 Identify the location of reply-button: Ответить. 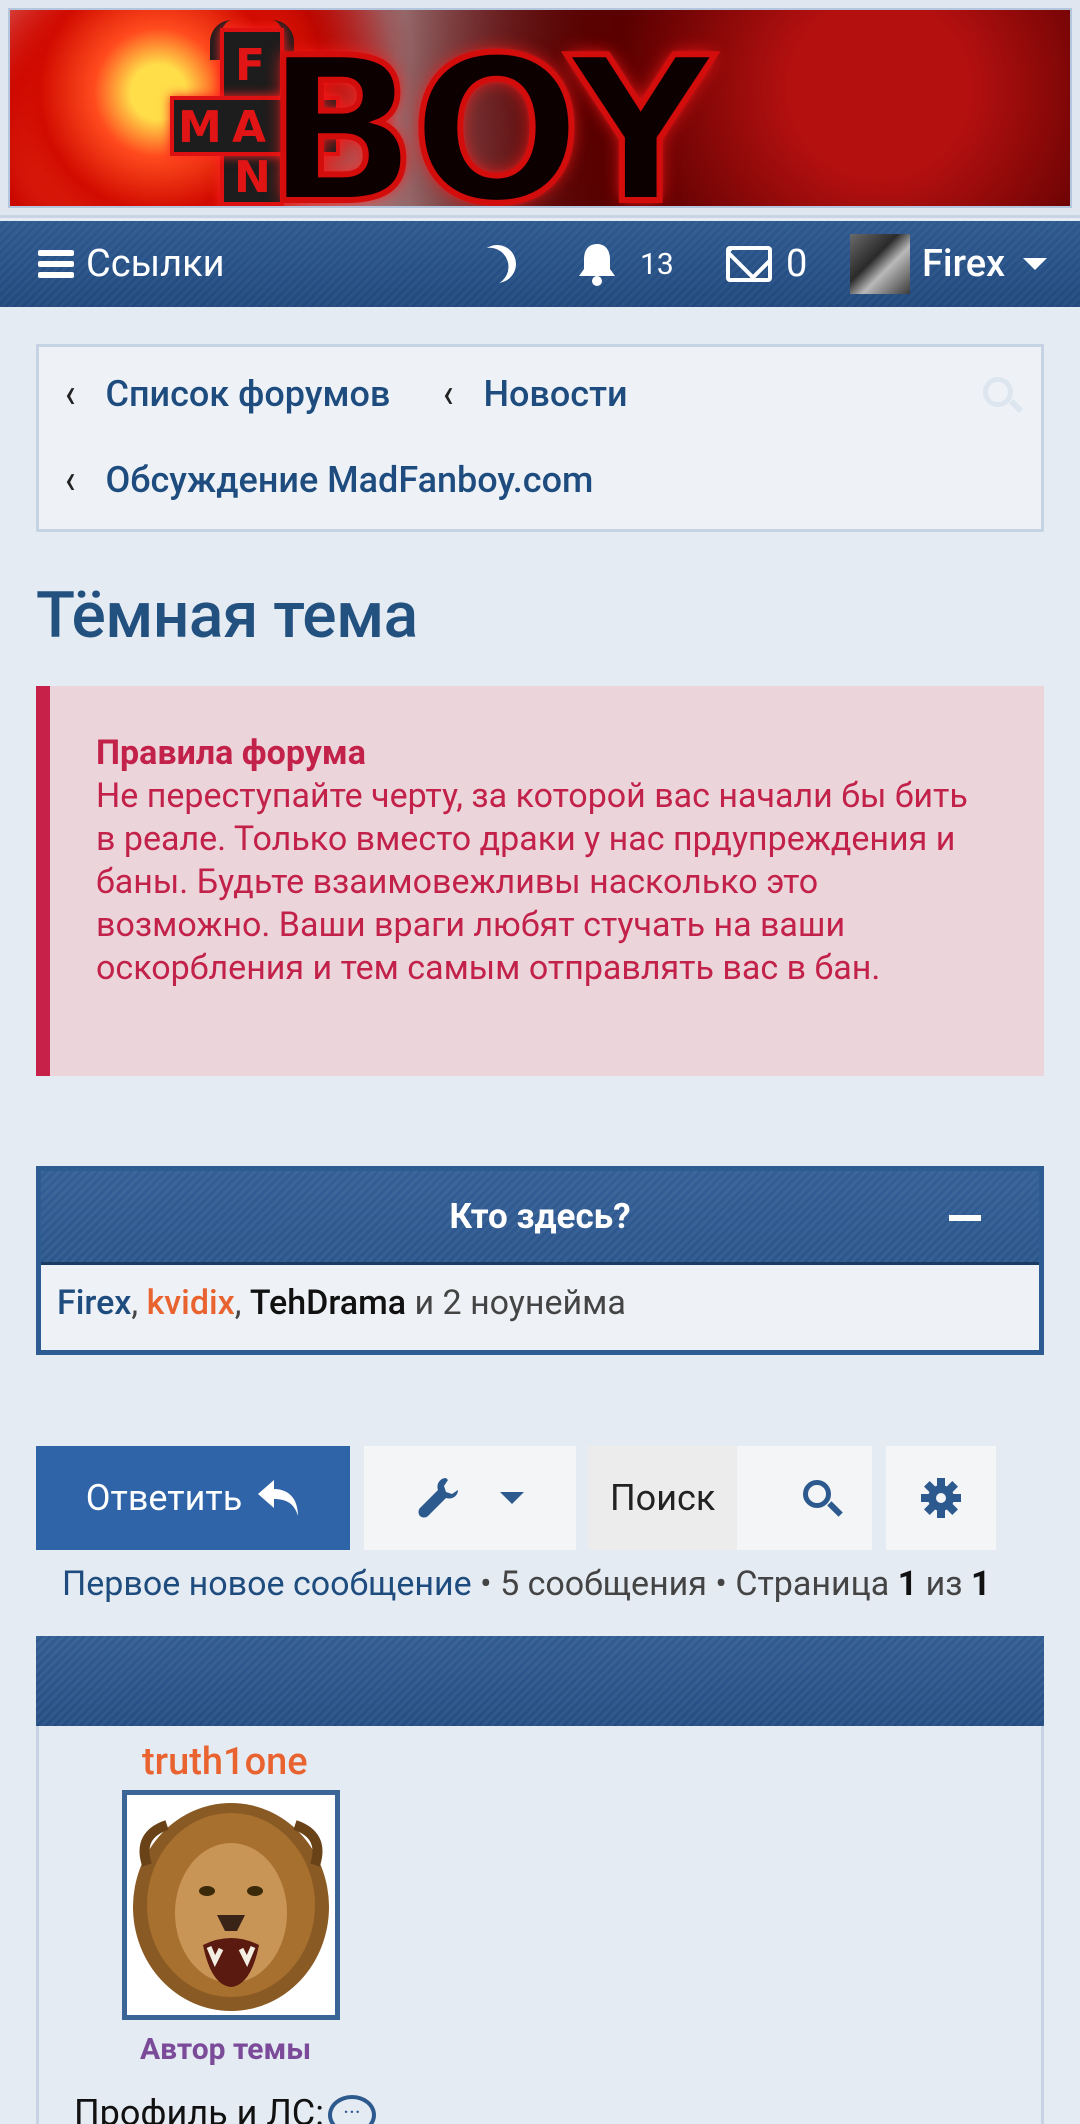
(193, 1498).